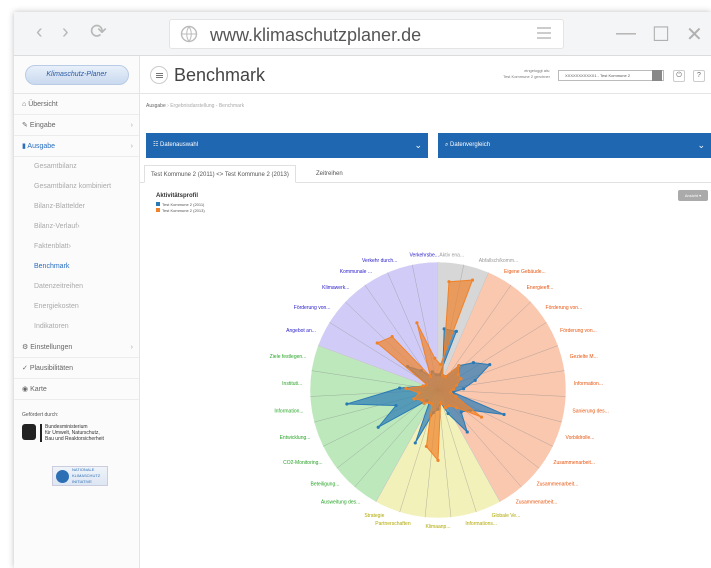 This screenshot has width=711, height=568. Describe the element at coordinates (76, 327) in the screenshot. I see `sidebar-subitem: Indikatoren` at that location.